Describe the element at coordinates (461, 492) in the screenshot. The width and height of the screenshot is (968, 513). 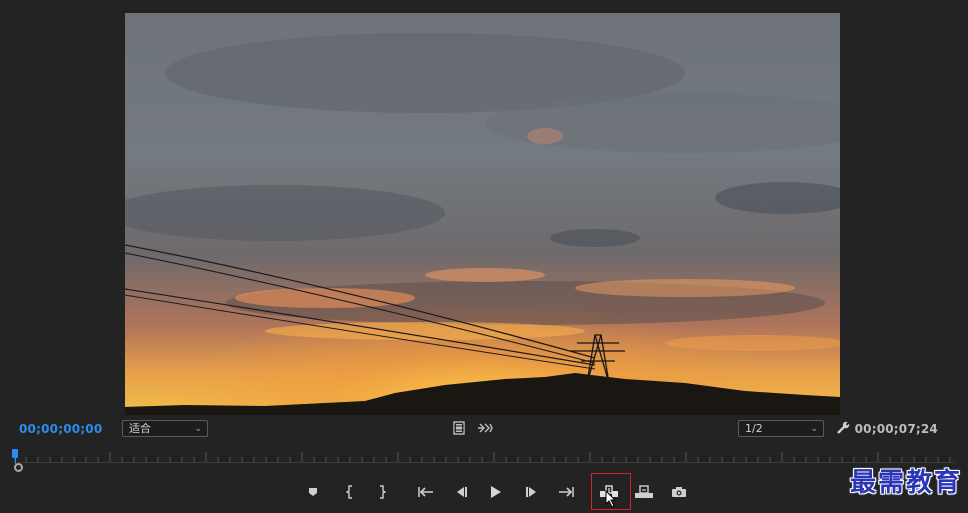
I see `step-back-icon` at that location.